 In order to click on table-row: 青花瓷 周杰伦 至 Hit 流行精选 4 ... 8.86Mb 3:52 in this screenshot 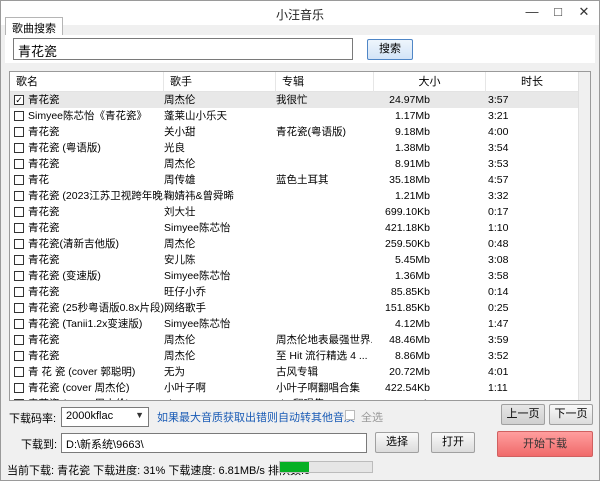, I will do `click(300, 356)`.